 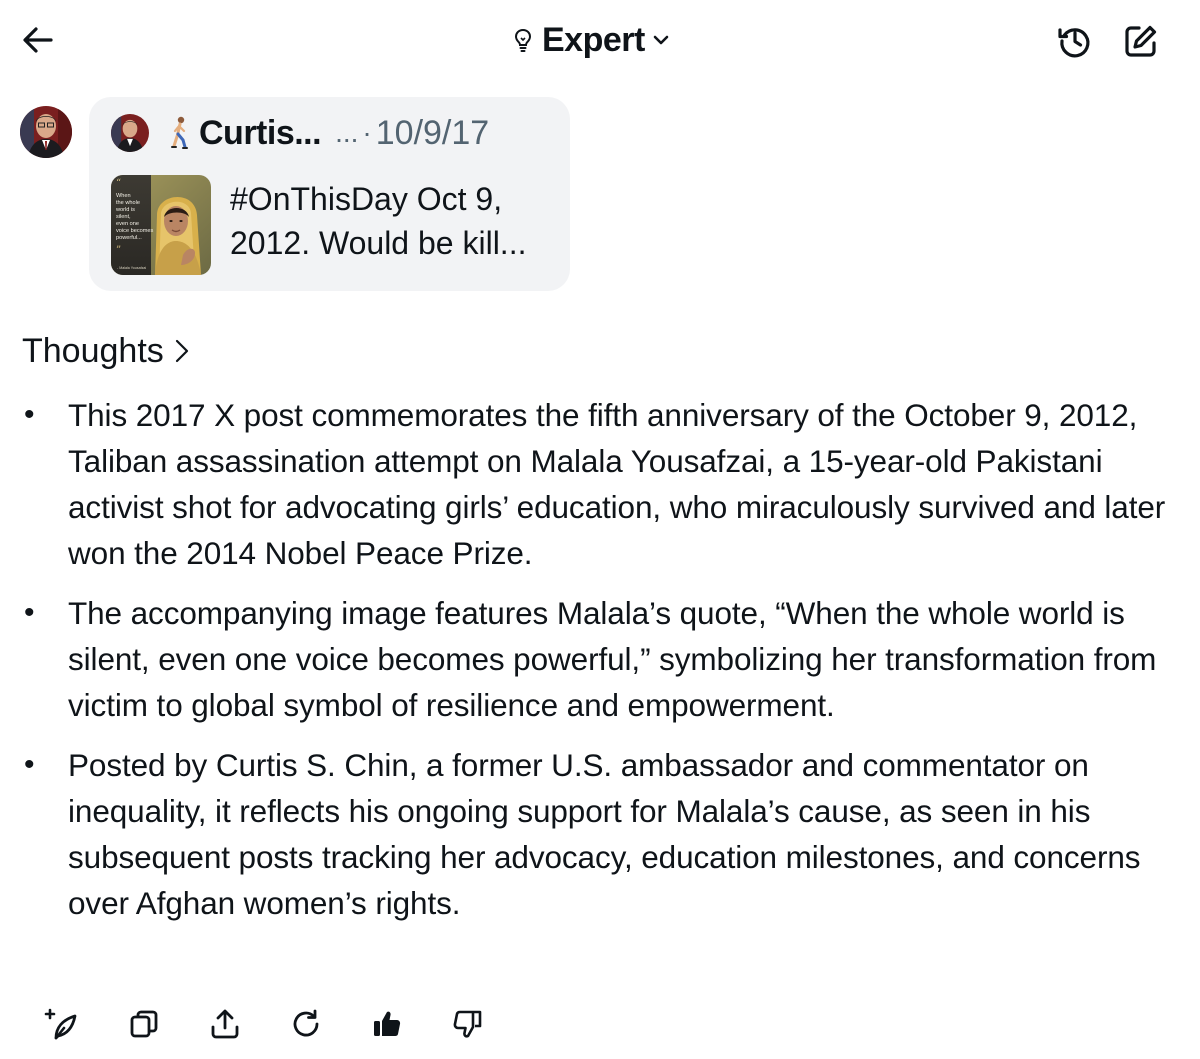 I want to click on dislike-button, so click(x=468, y=1024).